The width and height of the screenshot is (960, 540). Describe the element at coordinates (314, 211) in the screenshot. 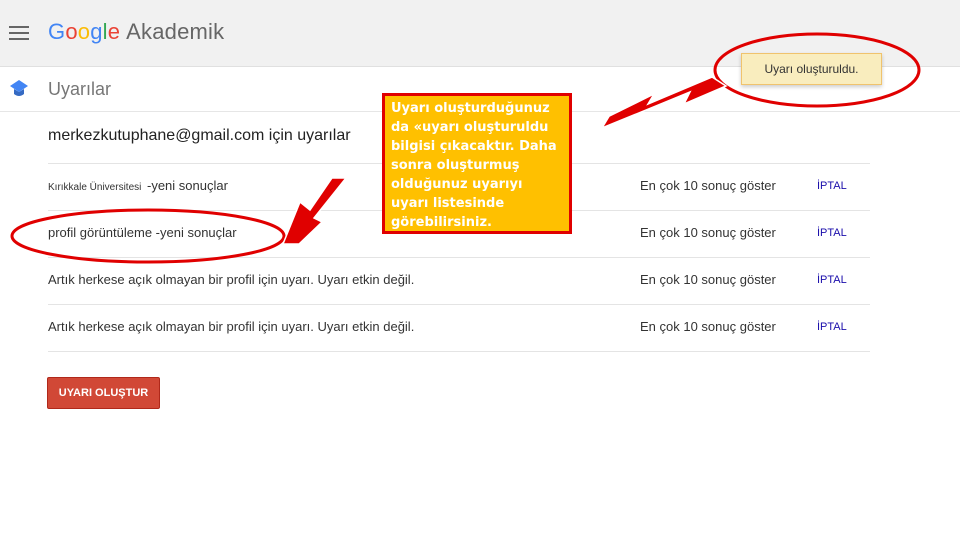

I see `lightning-arrow-row` at that location.